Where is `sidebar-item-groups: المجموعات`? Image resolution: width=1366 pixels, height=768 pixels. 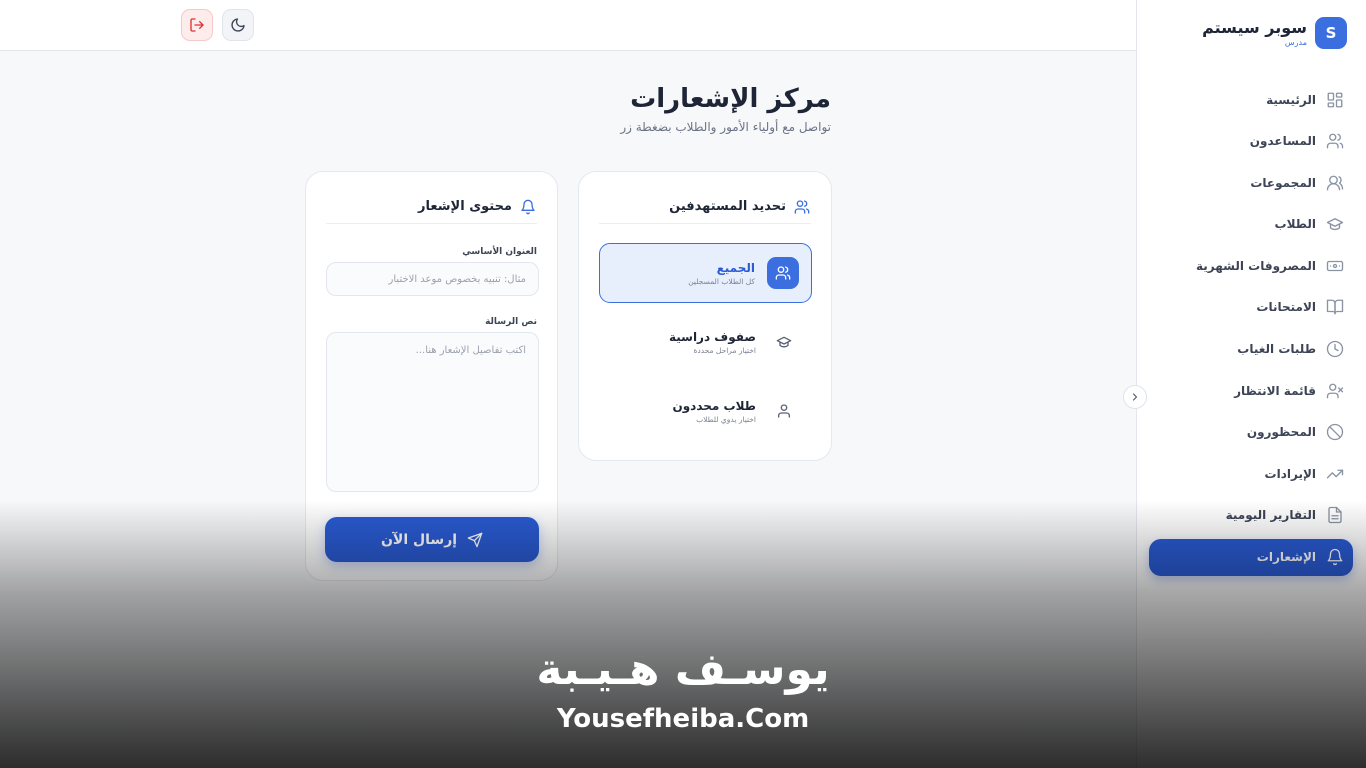 sidebar-item-groups: المجموعات is located at coordinates (1251, 182).